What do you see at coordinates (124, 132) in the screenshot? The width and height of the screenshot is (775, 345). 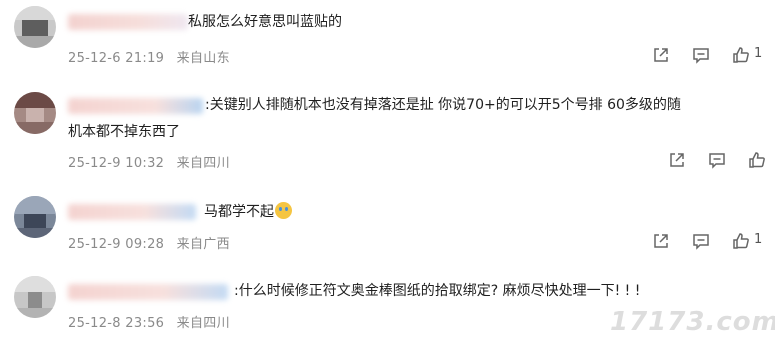 I see `comment-text-line-2: 机本都不掉东西了` at bounding box center [124, 132].